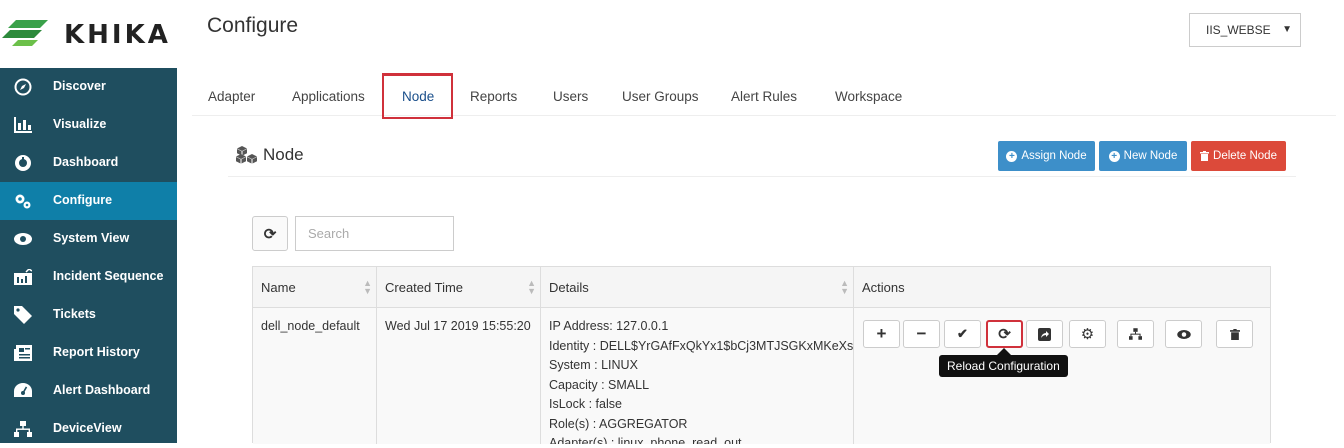  What do you see at coordinates (459, 376) in the screenshot?
I see `cell-created-time: Wed Jul 17 2019 15:55:20` at bounding box center [459, 376].